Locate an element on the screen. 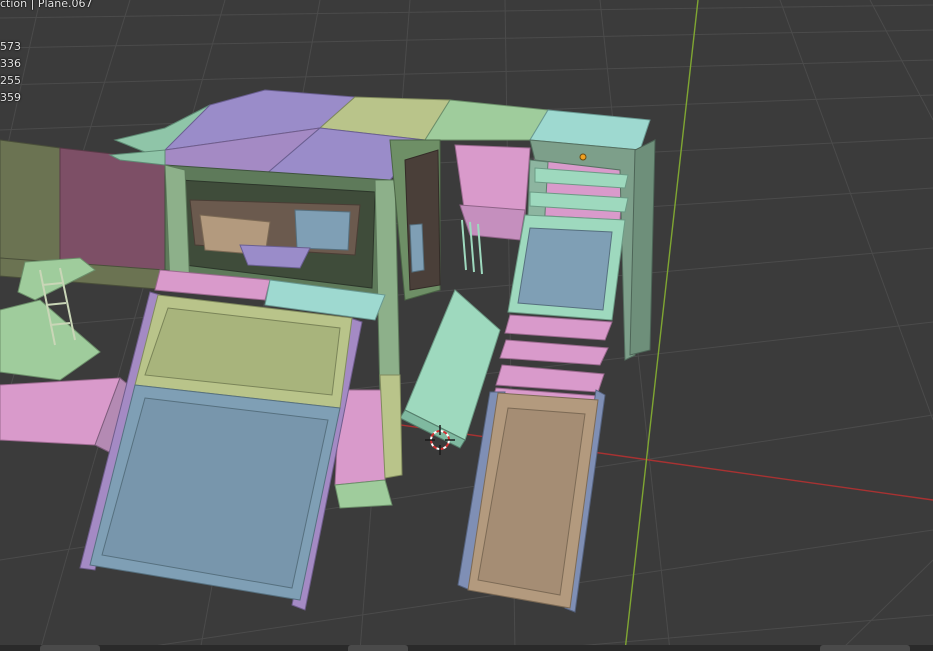 The image size is (933, 651). front-ramp is located at coordinates (221, 451).